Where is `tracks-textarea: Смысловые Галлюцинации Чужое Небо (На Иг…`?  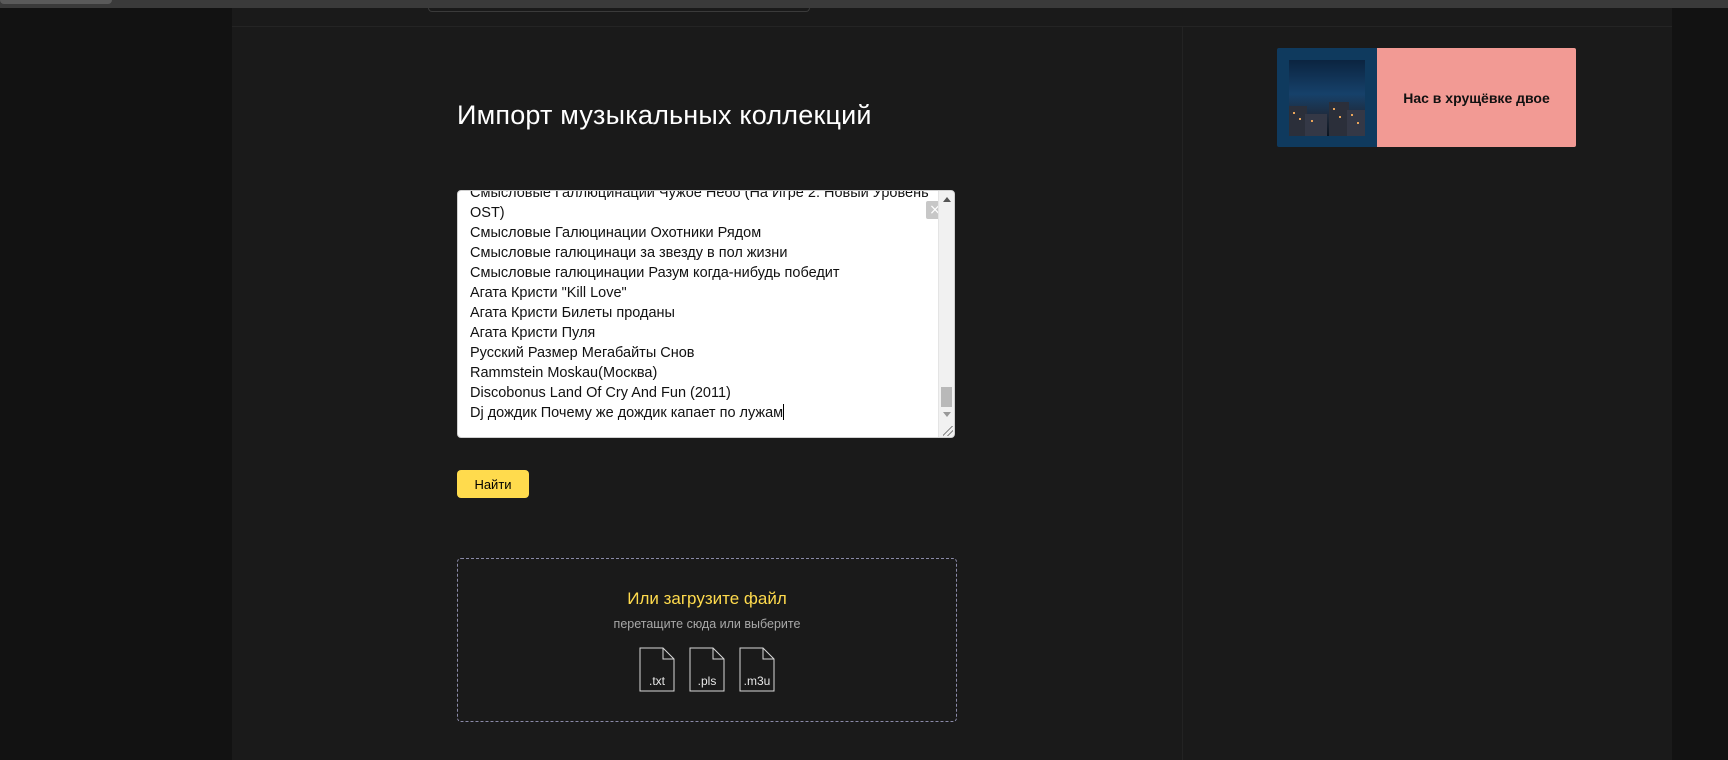
tracks-textarea: Смысловые Галлюцинации Чужое Небо (На Иг… is located at coordinates (706, 314).